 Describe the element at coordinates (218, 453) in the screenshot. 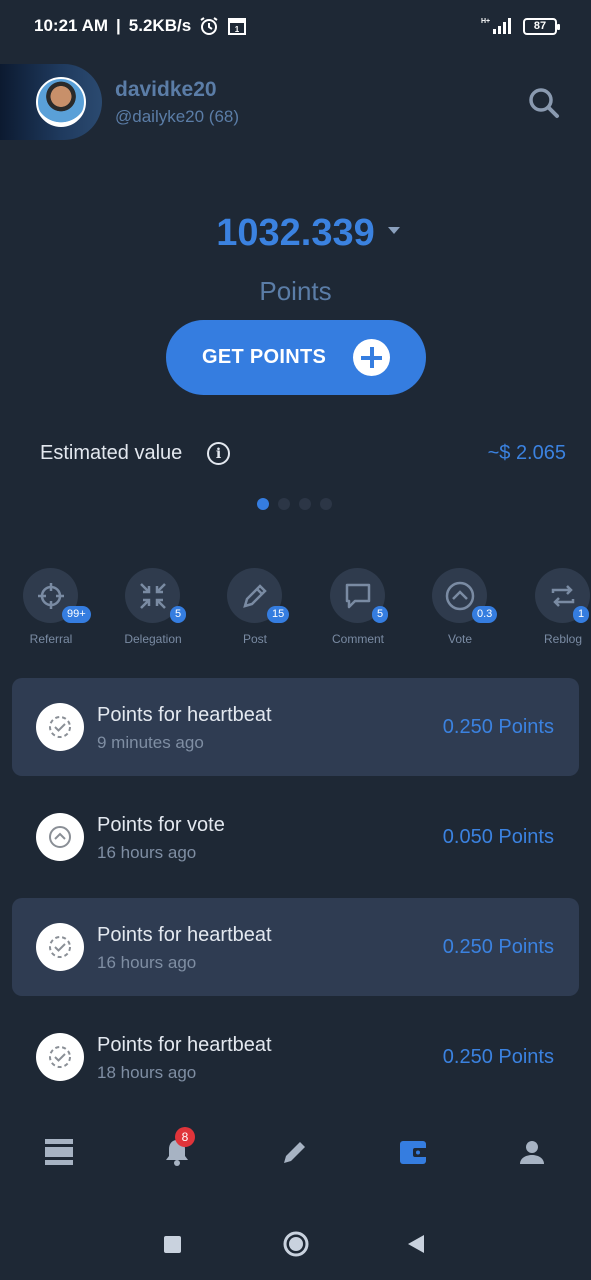

I see `info-icon: i` at that location.